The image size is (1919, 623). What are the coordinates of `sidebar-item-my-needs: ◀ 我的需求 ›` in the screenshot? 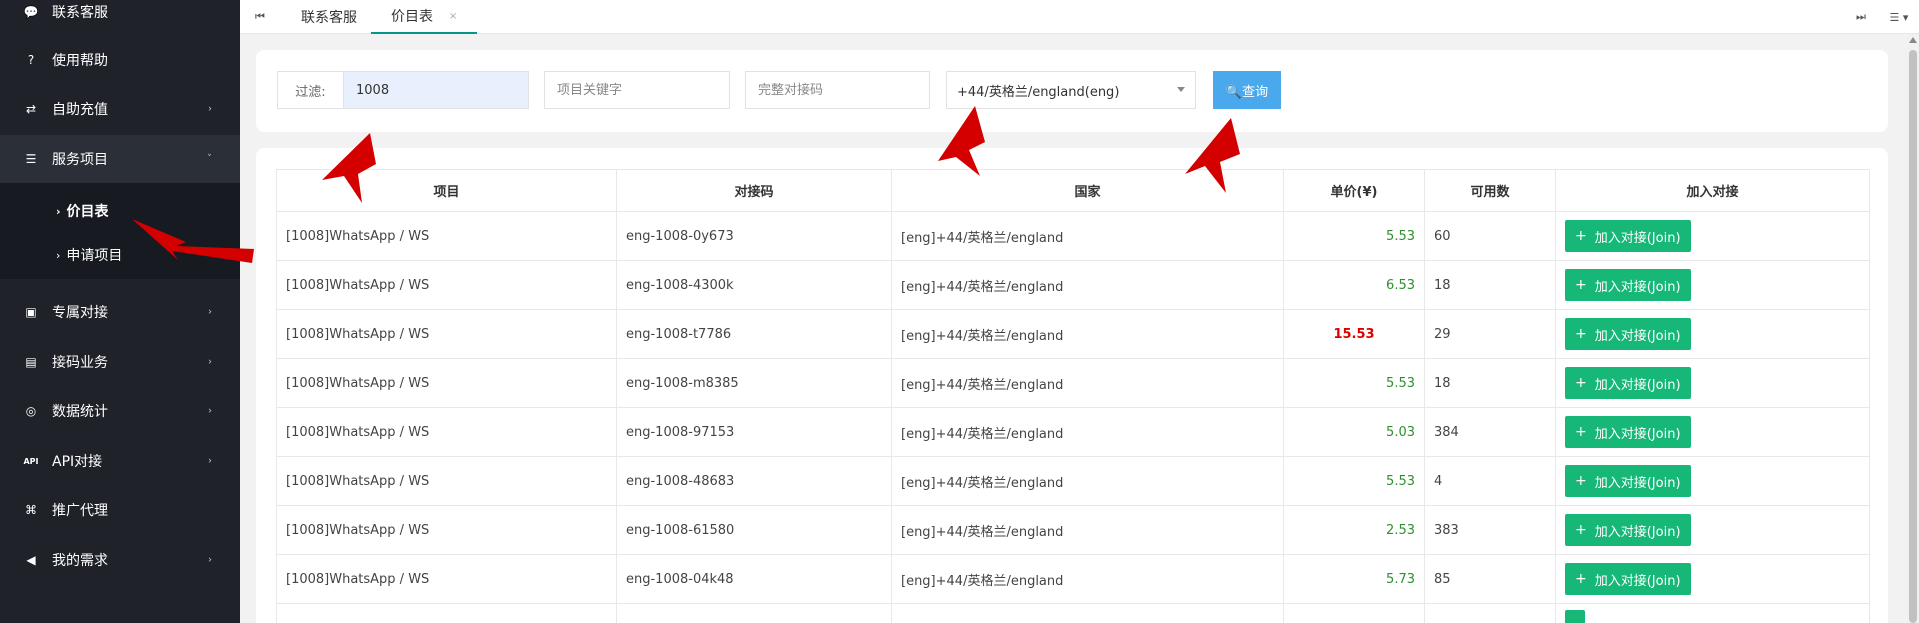 It's located at (120, 560).